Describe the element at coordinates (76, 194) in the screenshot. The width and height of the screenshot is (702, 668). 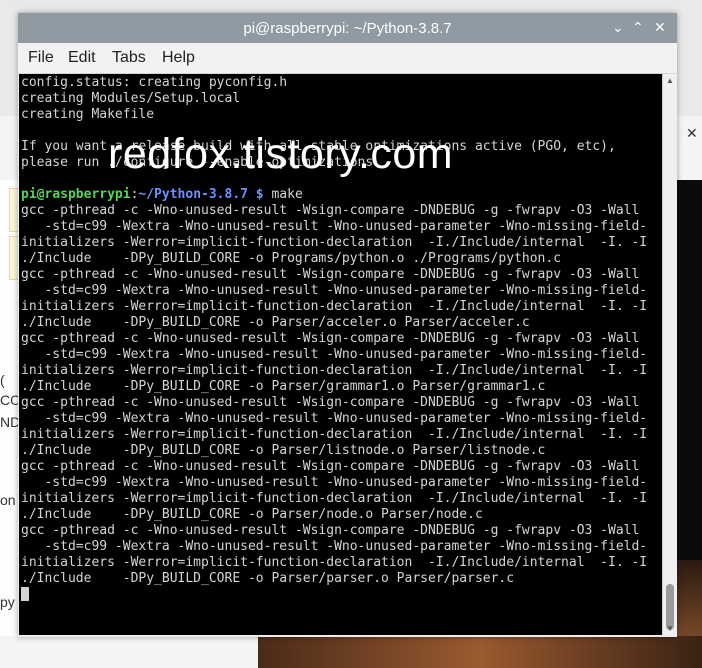
I see `prompt-user: pi@raspberrypi` at that location.